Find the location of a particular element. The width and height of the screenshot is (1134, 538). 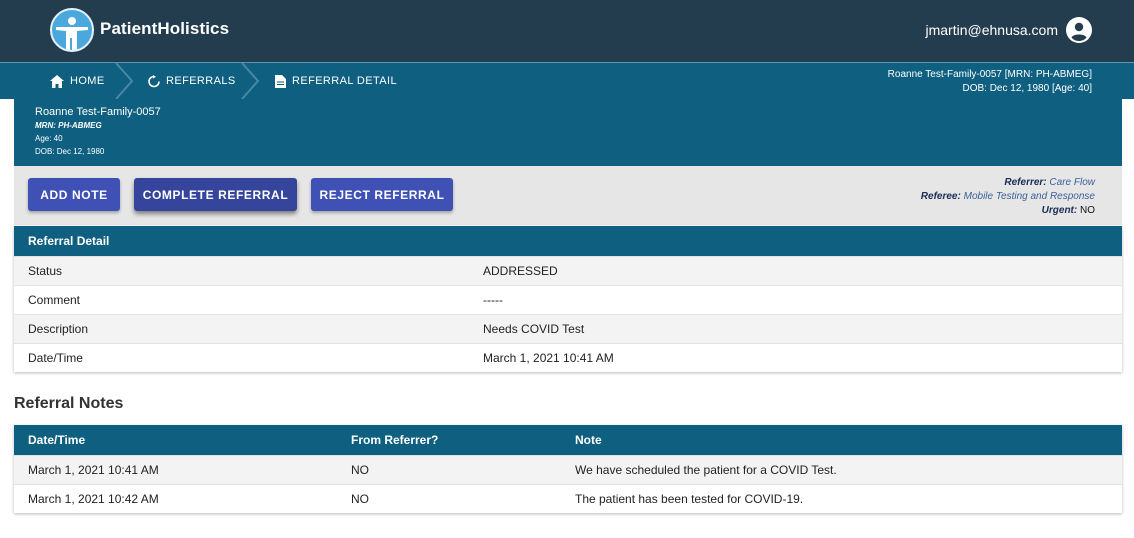

detail-row-description: Description Needs COVID Test is located at coordinates (568, 328).